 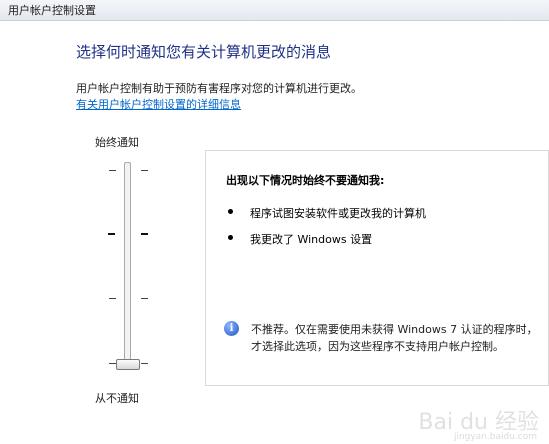 I want to click on panel-heading: 出现以下情况时始终不要通知我:, so click(x=305, y=180).